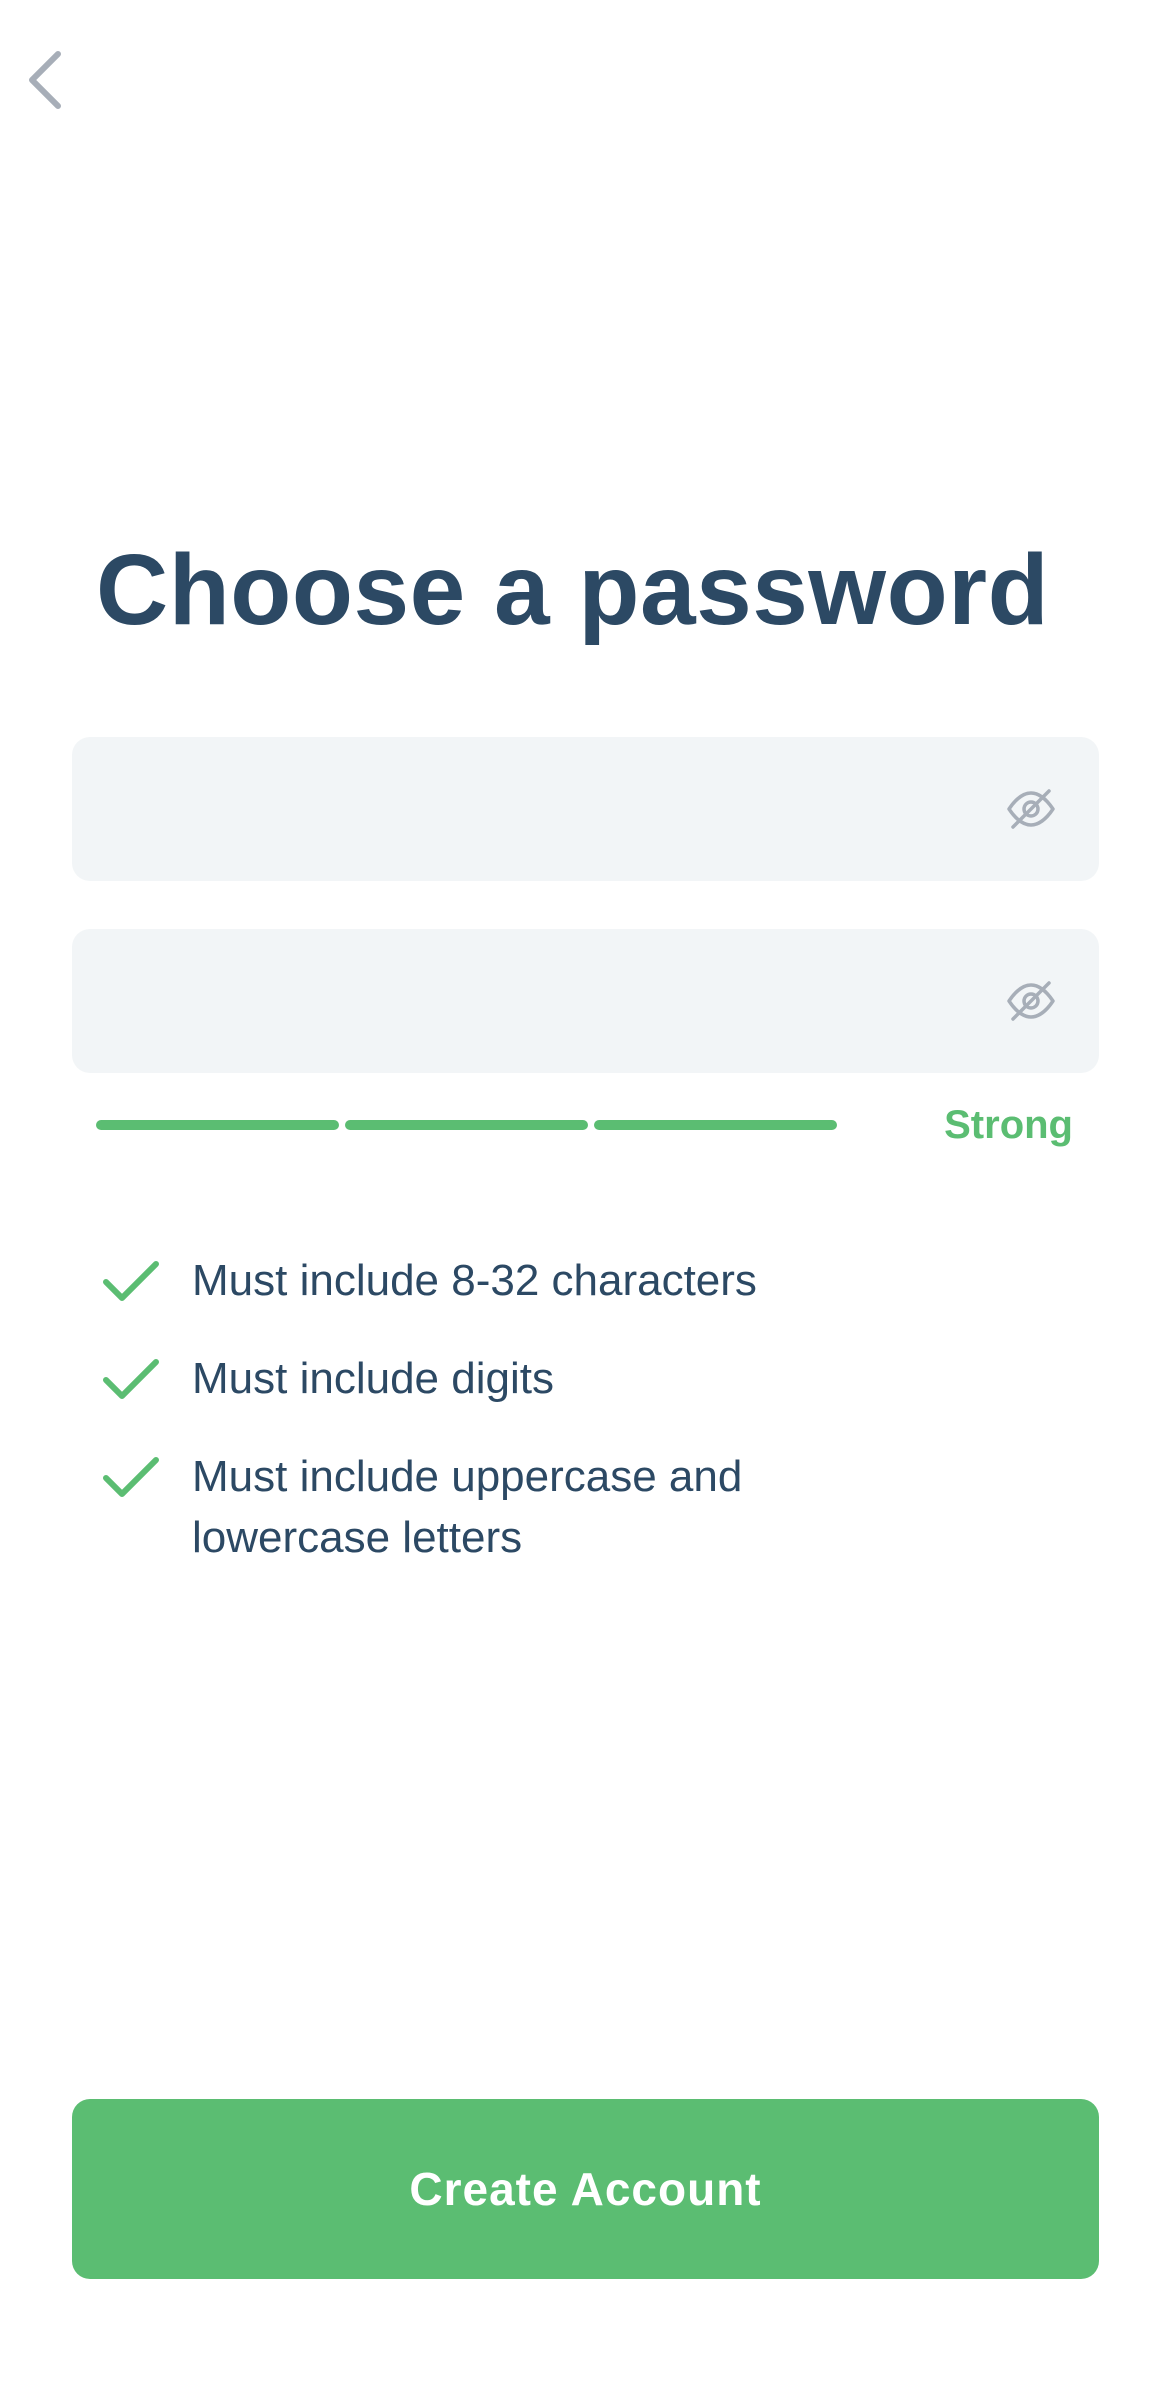 Image resolution: width=1170 pixels, height=2405 pixels. What do you see at coordinates (1008, 1125) in the screenshot?
I see `strength-label: Strong` at bounding box center [1008, 1125].